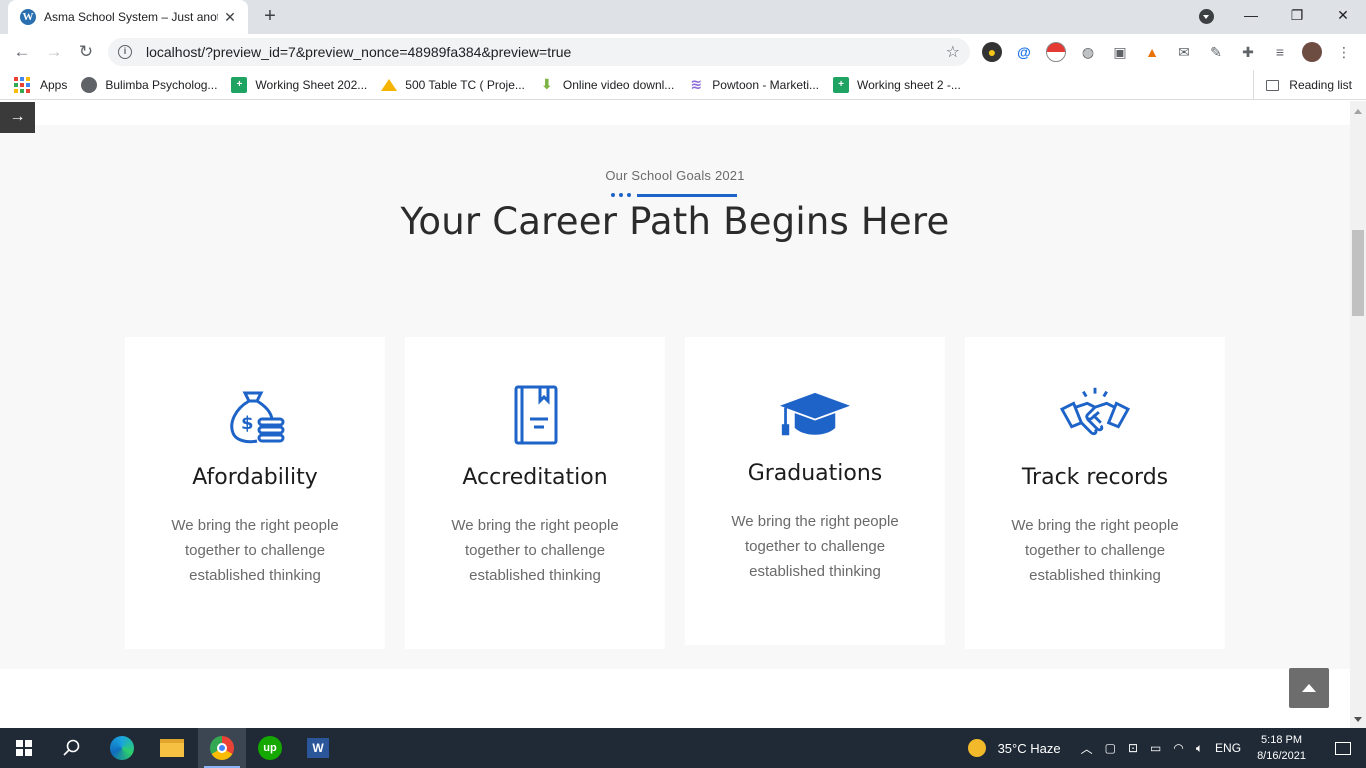  What do you see at coordinates (1199, 748) in the screenshot?
I see `volume-icon: 🔈︎` at bounding box center [1199, 748].